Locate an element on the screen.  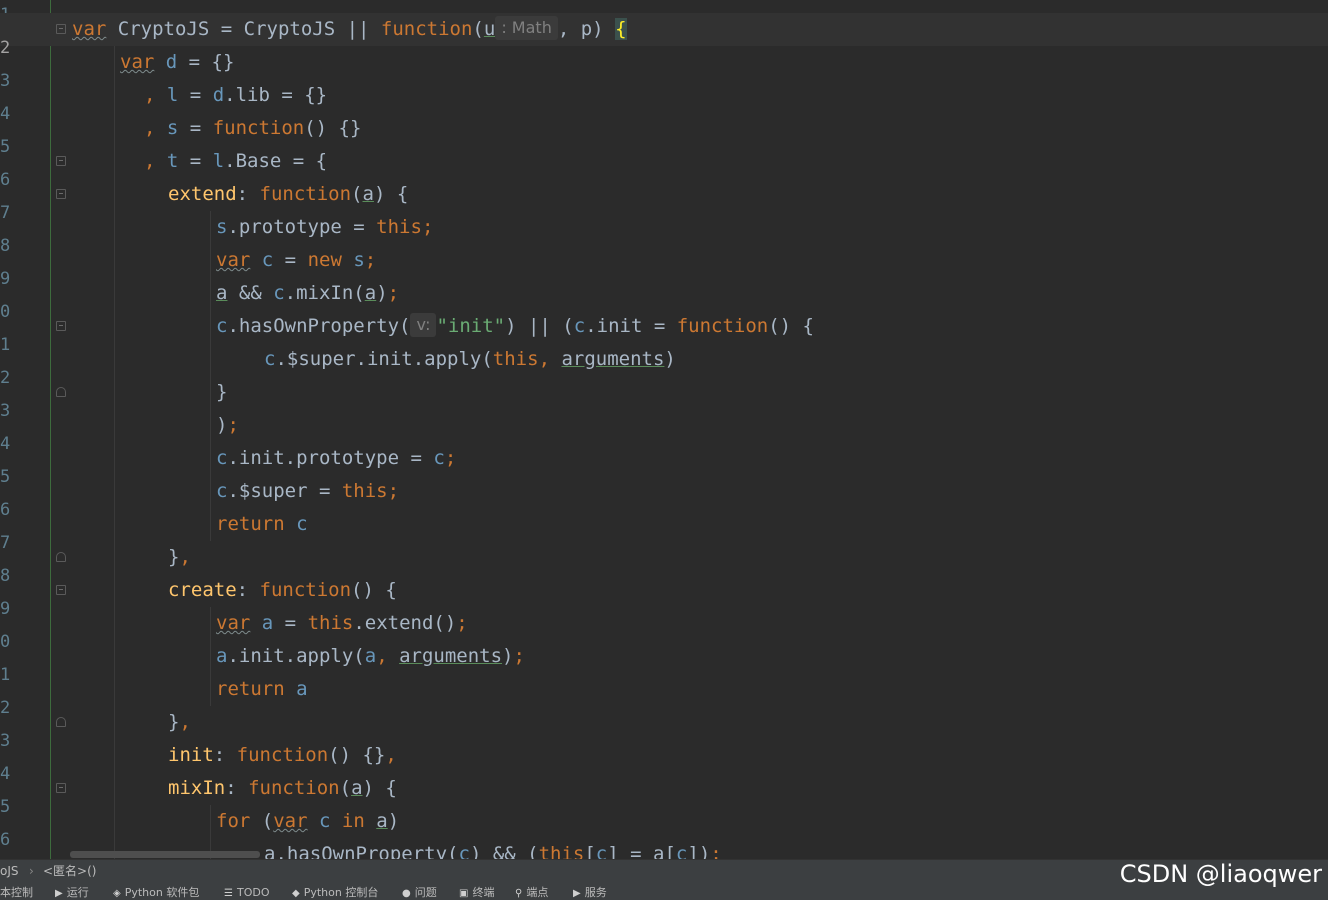
terminal-icon: ▣ is located at coordinates (464, 893).